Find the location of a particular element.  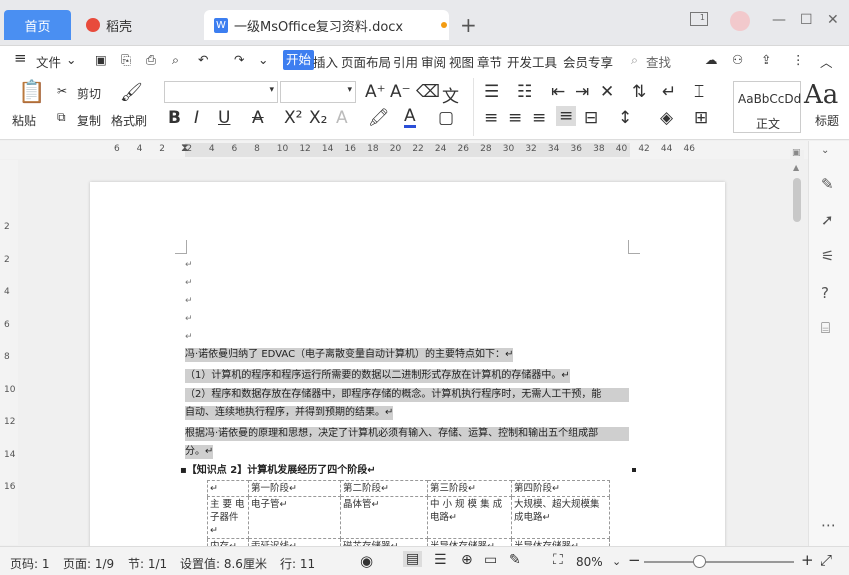

fullscreen-icon: ⤢ is located at coordinates (826, 560).